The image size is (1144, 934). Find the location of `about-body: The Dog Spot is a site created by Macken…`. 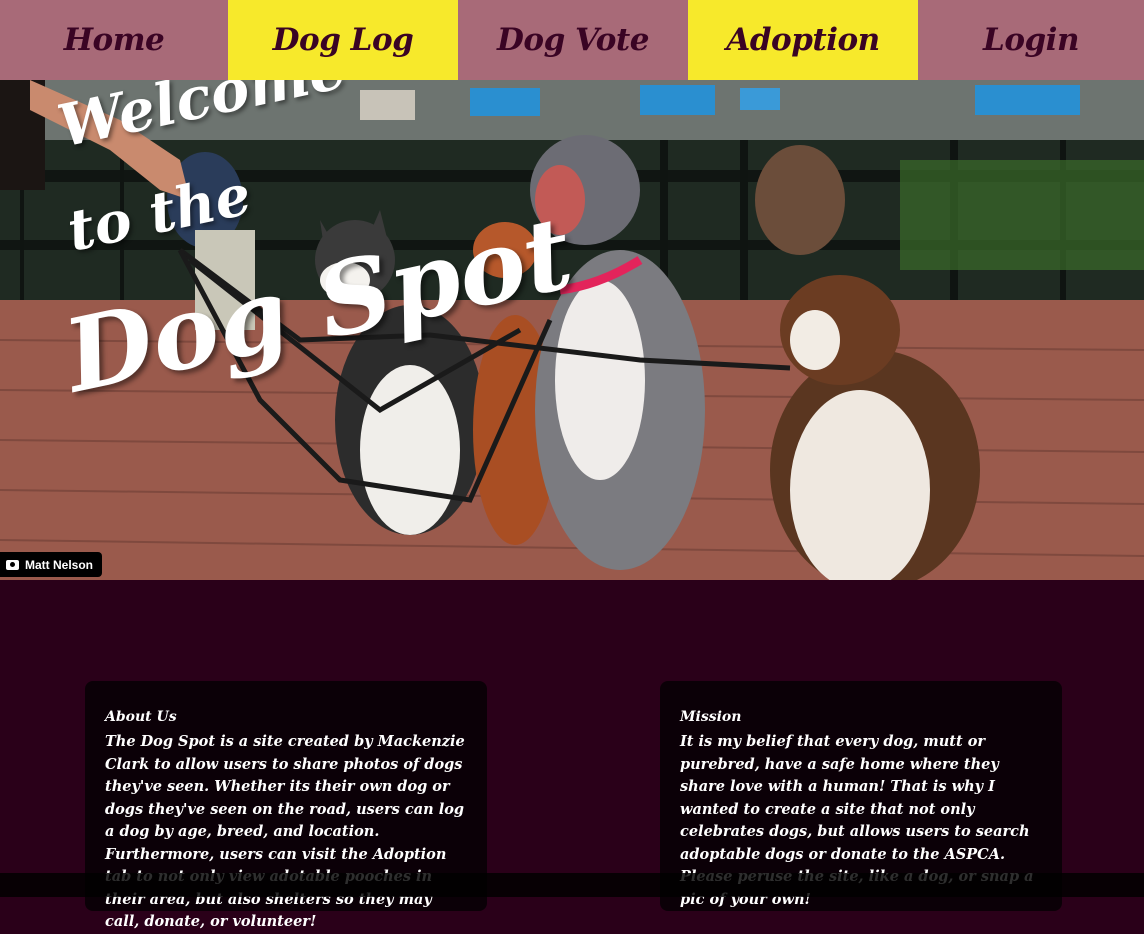

about-body: The Dog Spot is a site created by Macken… is located at coordinates (285, 831).